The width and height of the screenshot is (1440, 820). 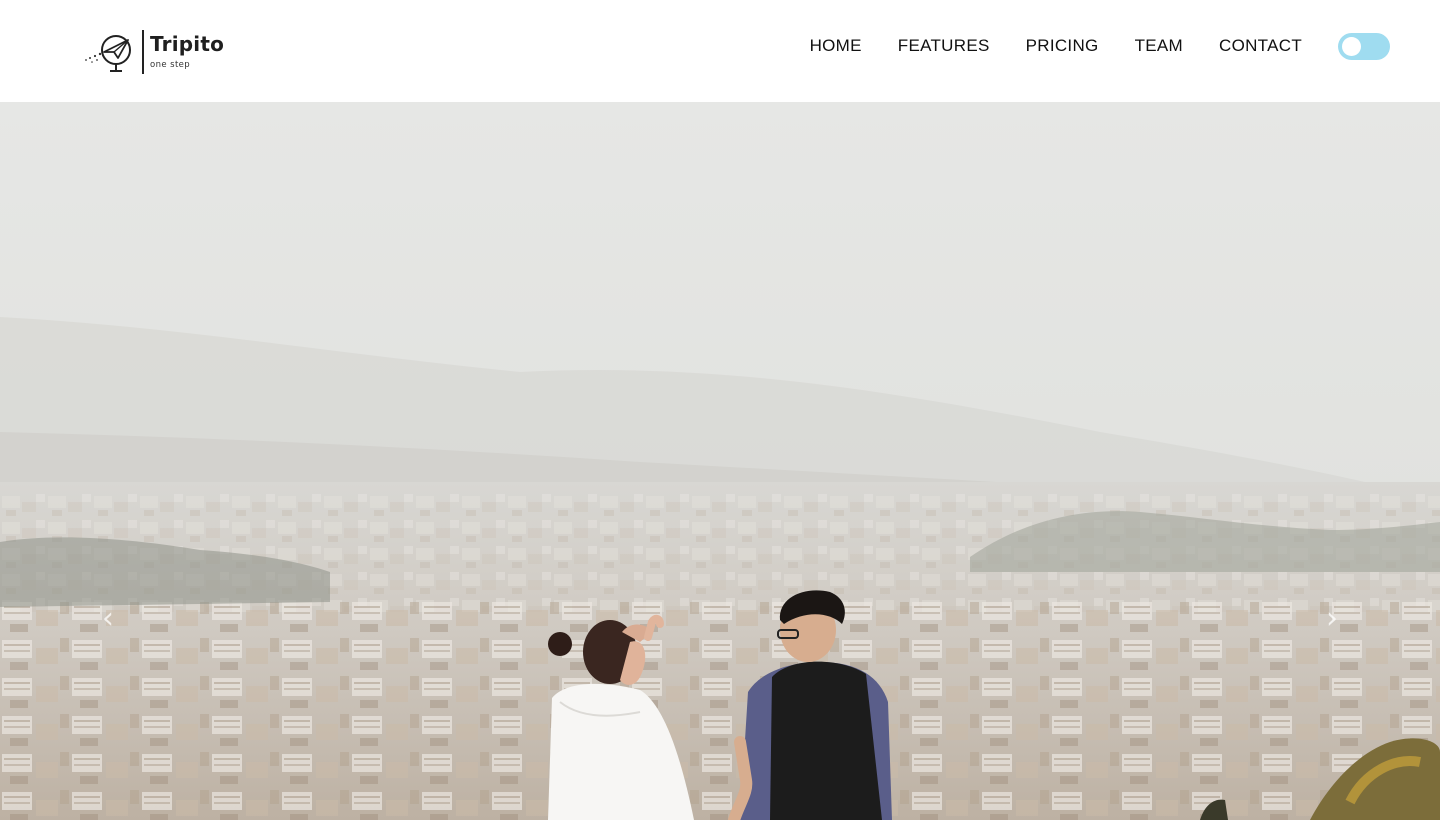 I want to click on brand-logo-link: Tripito one step, so click(x=153, y=52).